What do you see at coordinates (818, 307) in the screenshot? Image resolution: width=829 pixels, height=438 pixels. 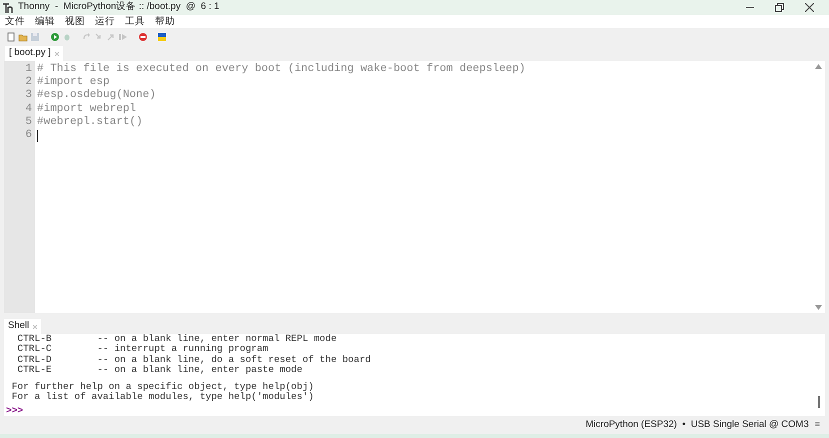 I see `scroll-down-icon` at bounding box center [818, 307].